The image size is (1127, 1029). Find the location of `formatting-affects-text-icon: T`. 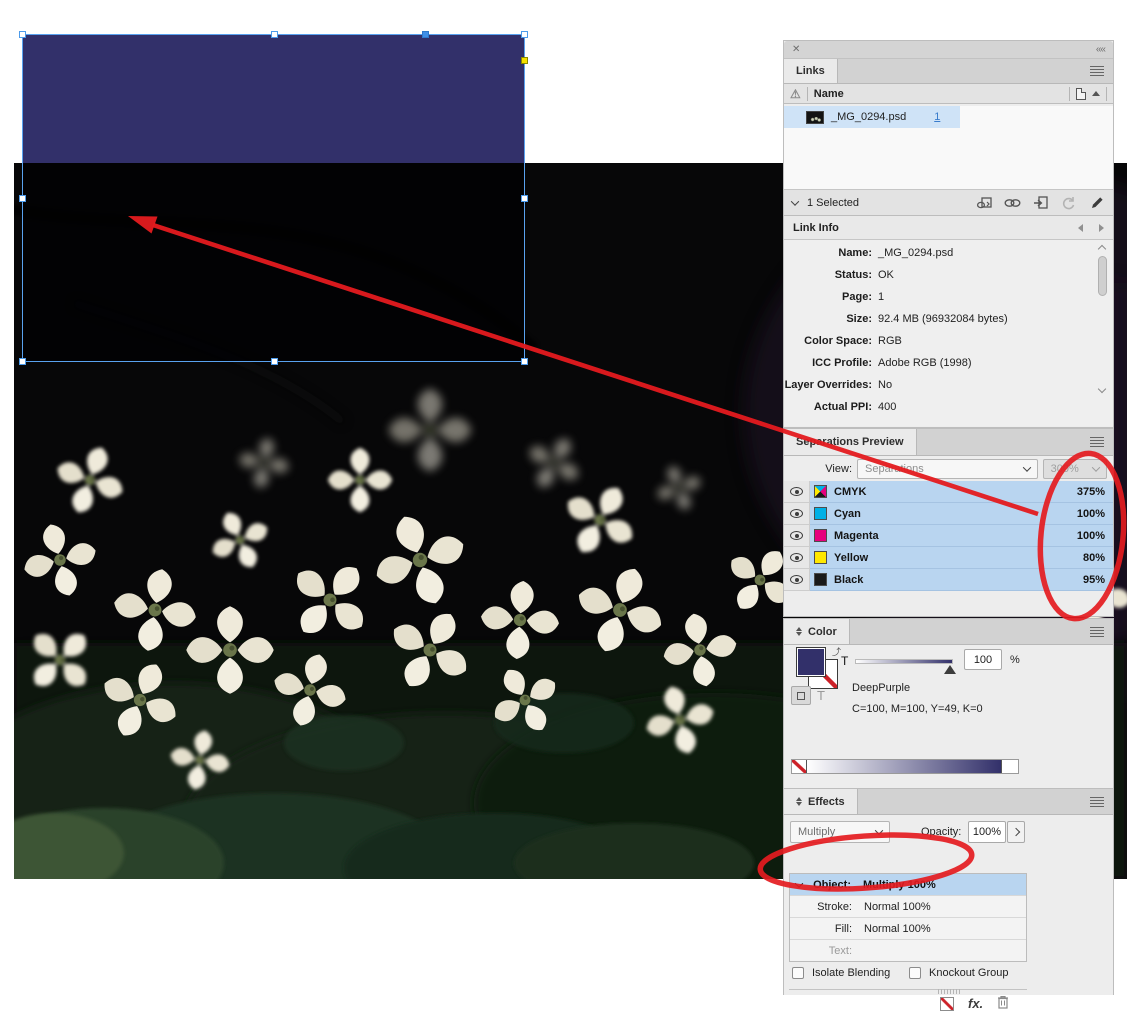

formatting-affects-text-icon: T is located at coordinates (821, 695).